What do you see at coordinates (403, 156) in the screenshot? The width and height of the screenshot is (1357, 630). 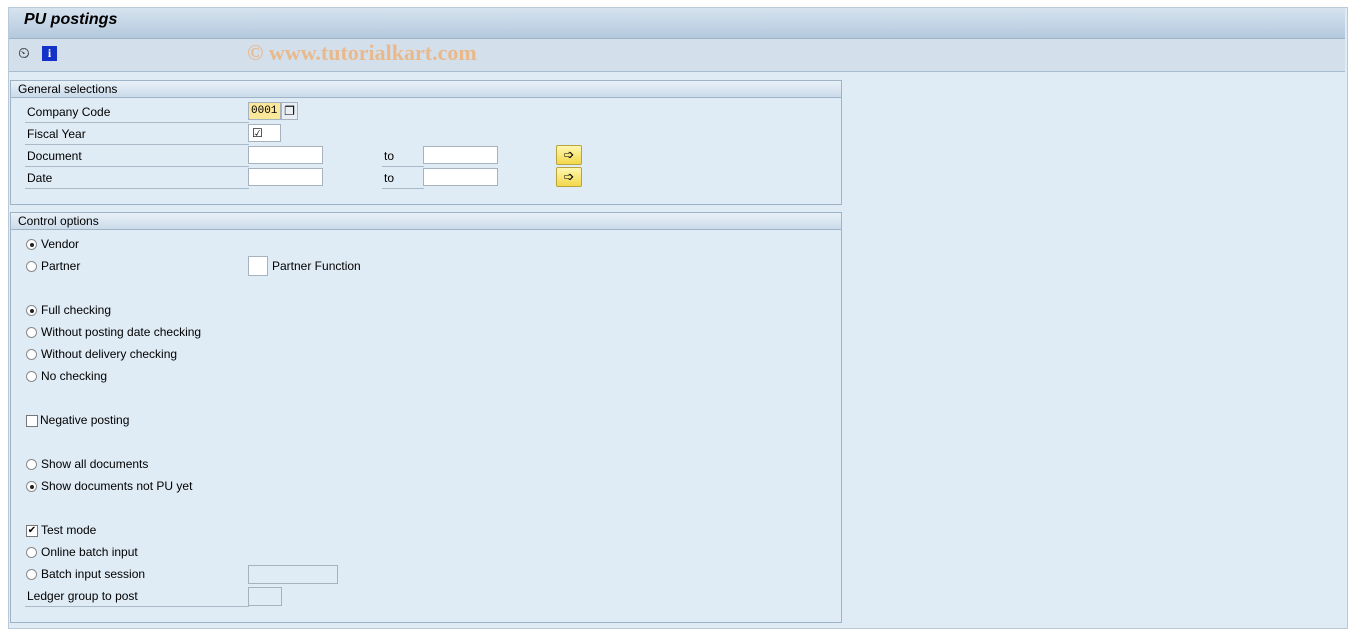 I see `document-to-label: to` at bounding box center [403, 156].